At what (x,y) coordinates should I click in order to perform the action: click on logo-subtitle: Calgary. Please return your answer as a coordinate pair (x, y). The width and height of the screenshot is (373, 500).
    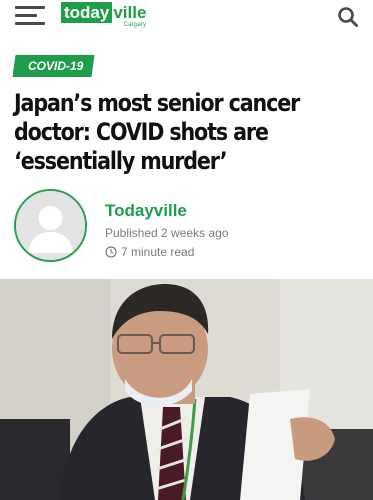
    Looking at the image, I should click on (135, 25).